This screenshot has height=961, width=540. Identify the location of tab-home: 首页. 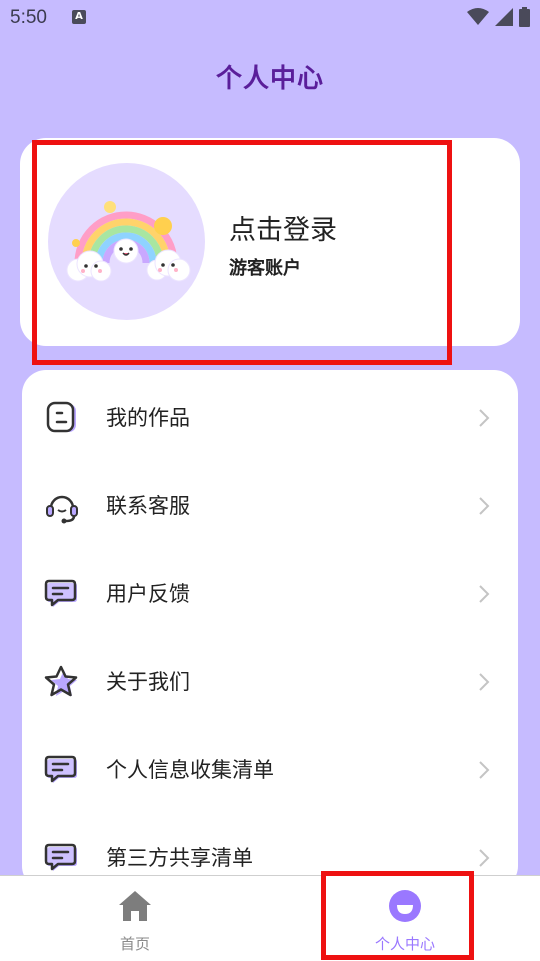
(135, 918).